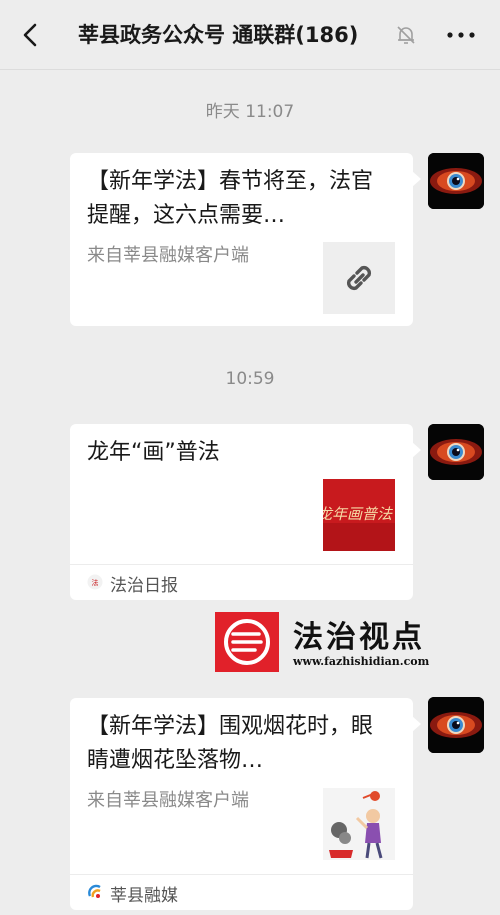 The image size is (500, 915). I want to click on more-icon, so click(461, 35).